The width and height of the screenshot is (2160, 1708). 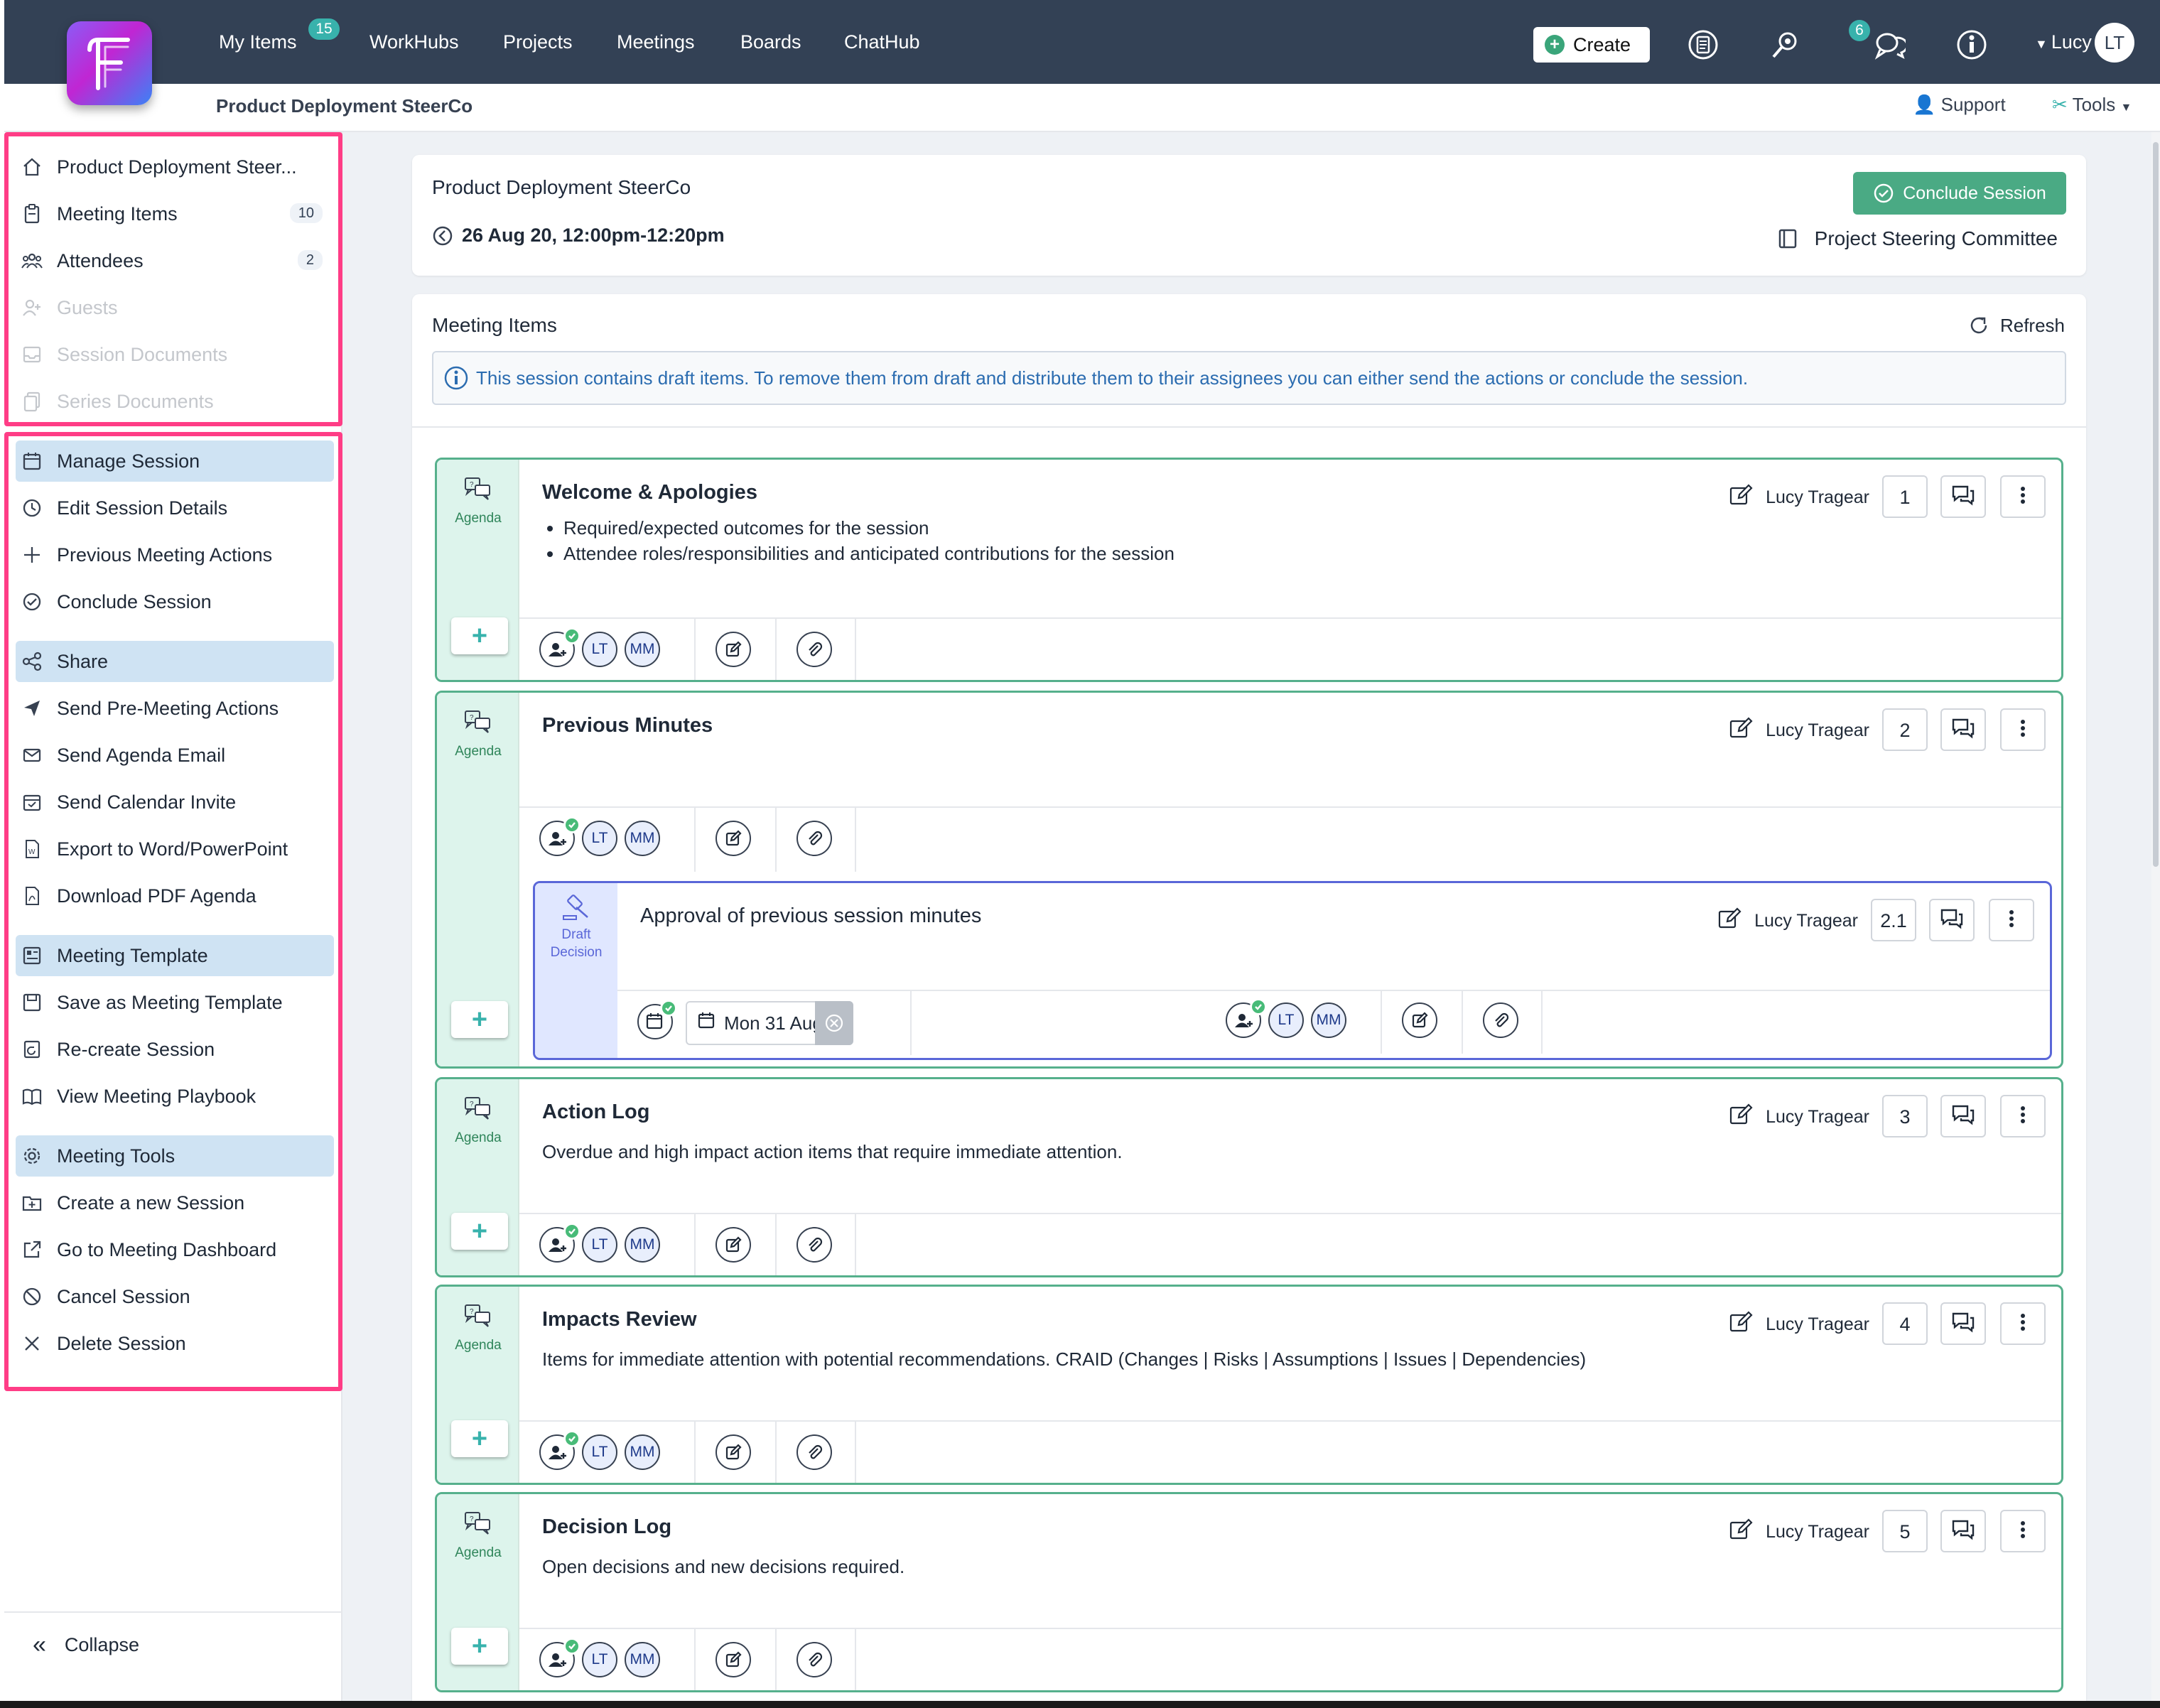 I want to click on app-logo, so click(x=109, y=63).